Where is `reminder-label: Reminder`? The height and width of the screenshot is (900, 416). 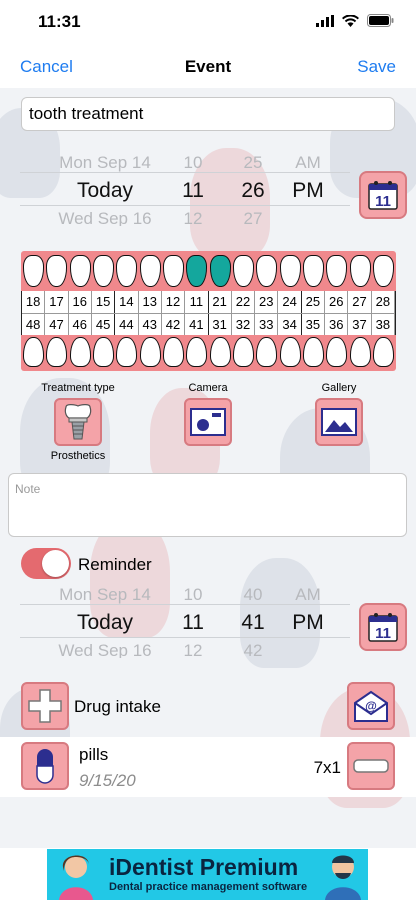 reminder-label: Reminder is located at coordinates (115, 564).